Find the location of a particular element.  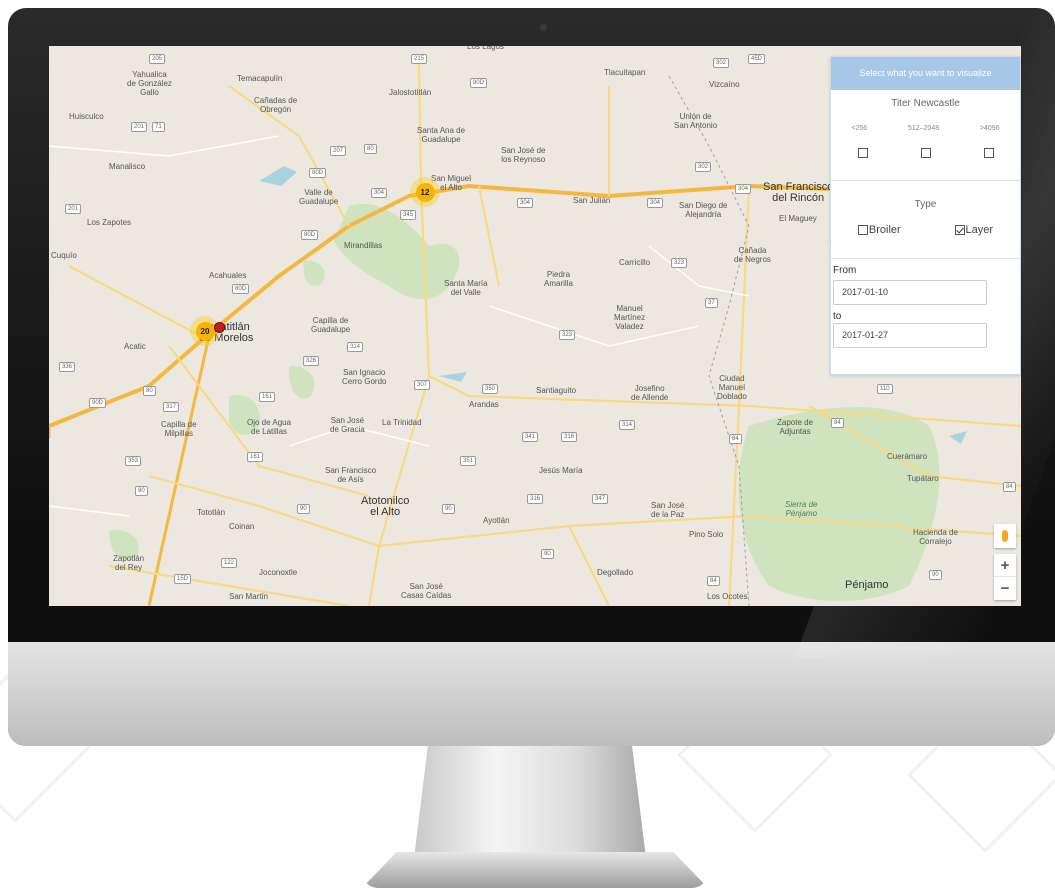

highway-shield: 71 is located at coordinates (158, 127).